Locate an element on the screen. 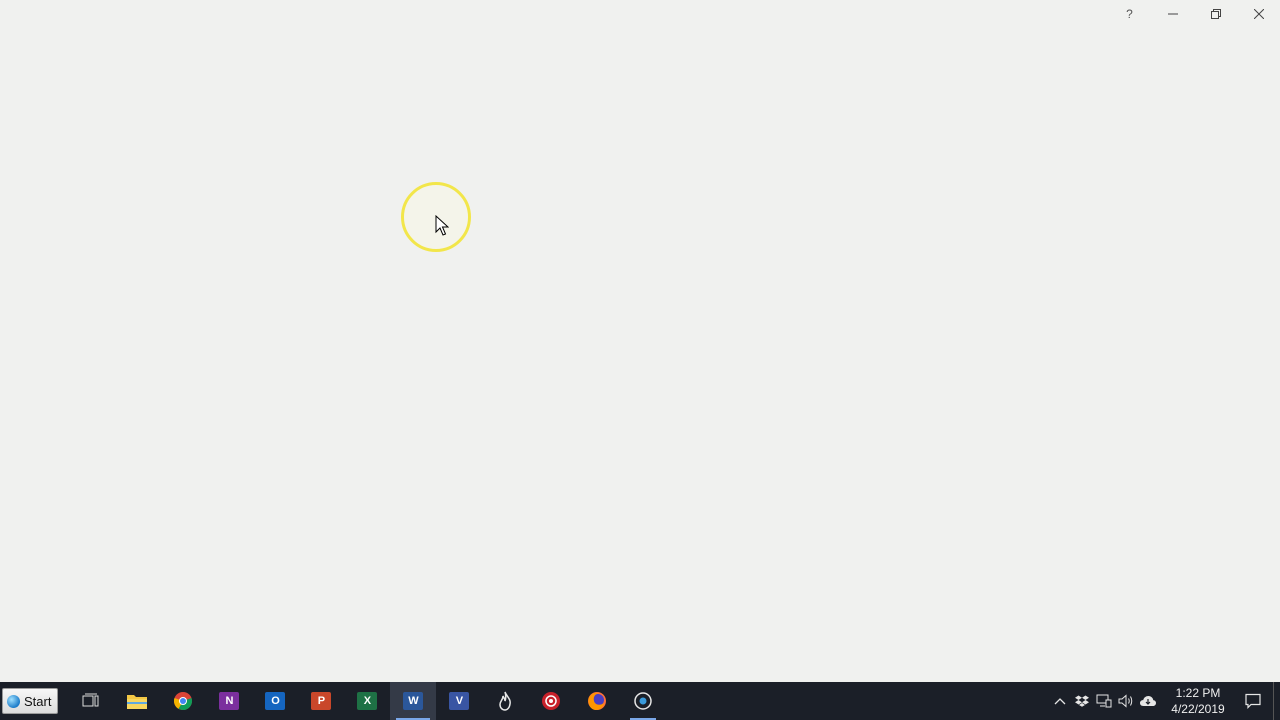 This screenshot has height=720, width=1280. tray-dropbox is located at coordinates (1082, 701).